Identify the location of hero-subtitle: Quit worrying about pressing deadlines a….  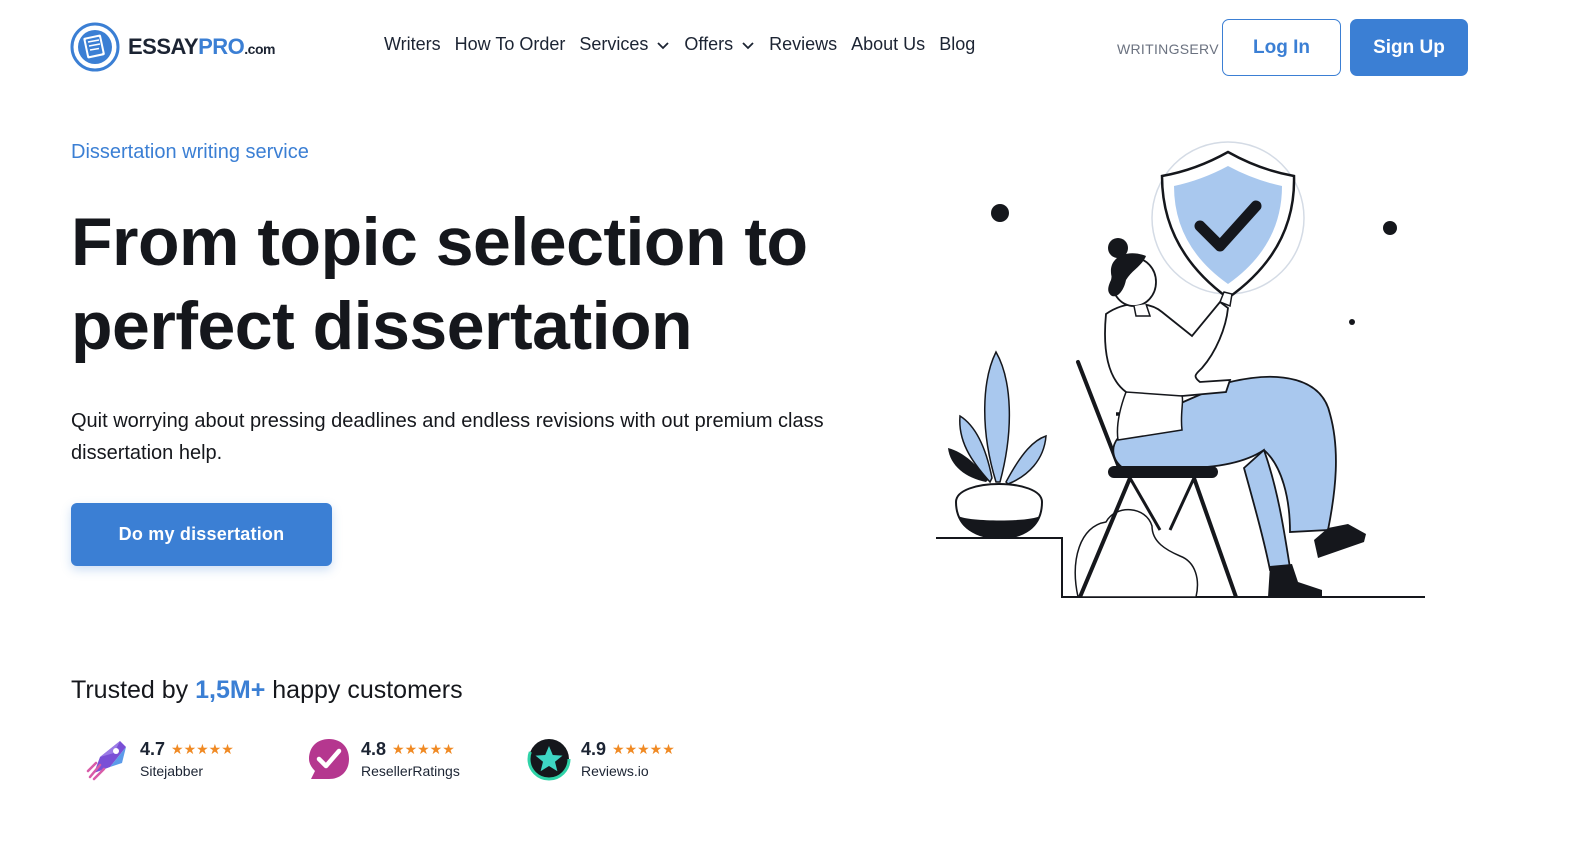
(447, 437).